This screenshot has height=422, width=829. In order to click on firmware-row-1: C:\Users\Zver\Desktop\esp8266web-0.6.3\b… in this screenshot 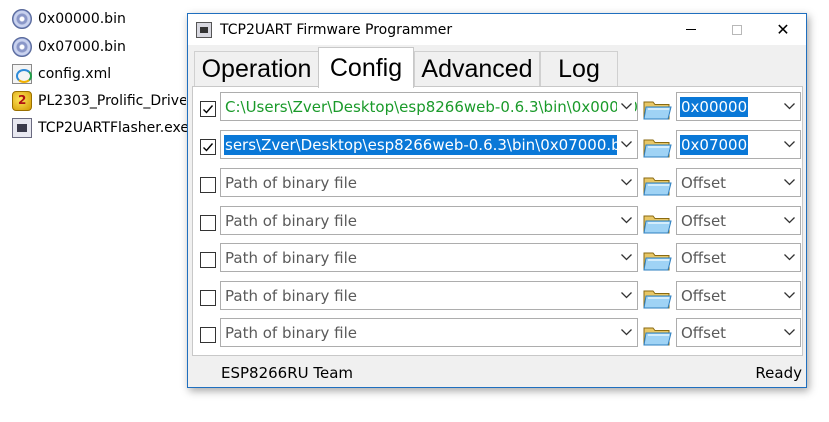, I will do `click(498, 109)`.